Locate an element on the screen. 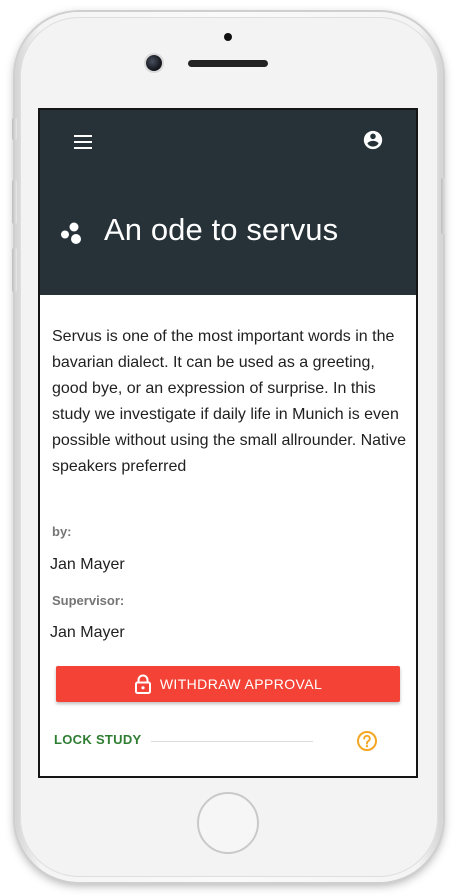 This screenshot has height=895, width=460. page-title: An ode to servus is located at coordinates (221, 229).